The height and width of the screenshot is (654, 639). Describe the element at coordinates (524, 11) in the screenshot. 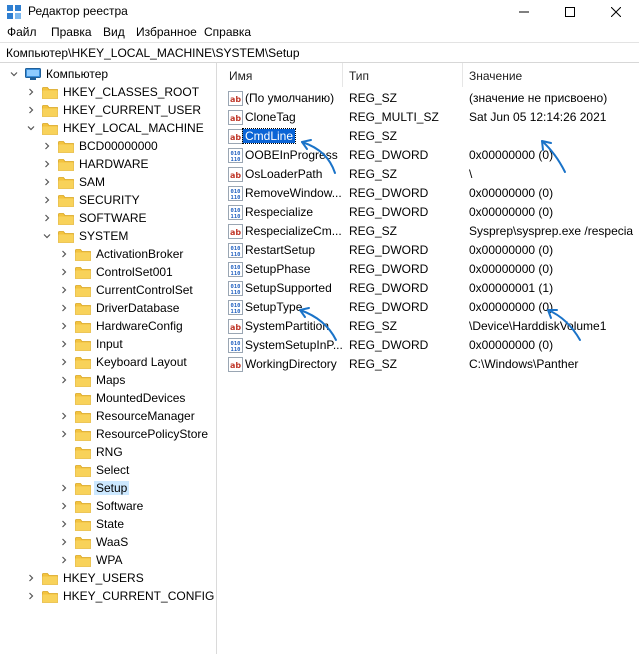

I see `minimize-button` at that location.